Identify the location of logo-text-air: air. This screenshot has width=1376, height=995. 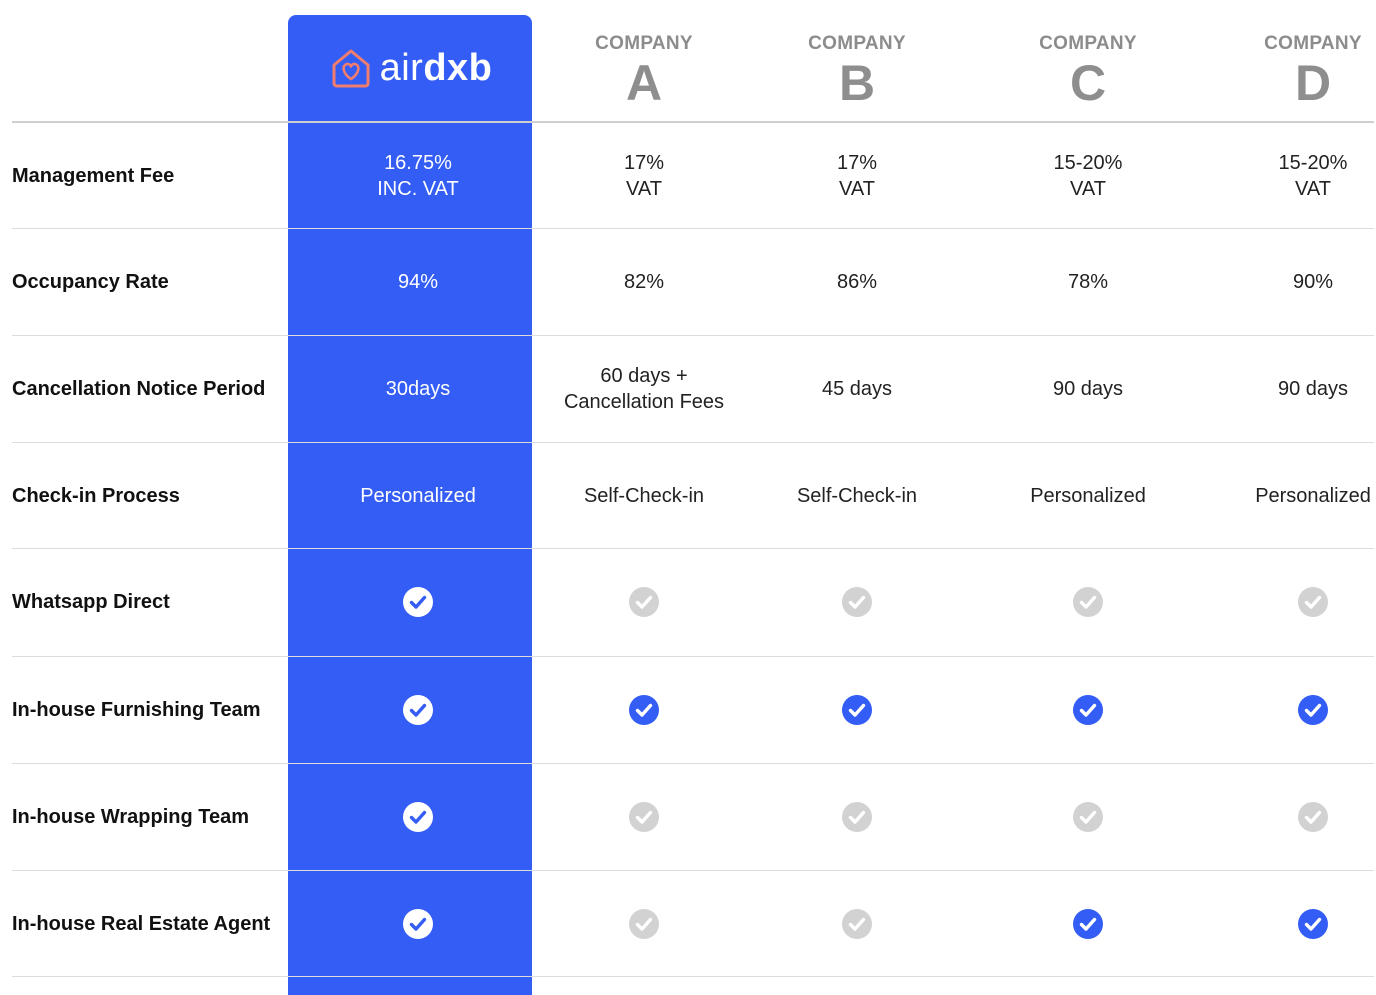
(401, 67).